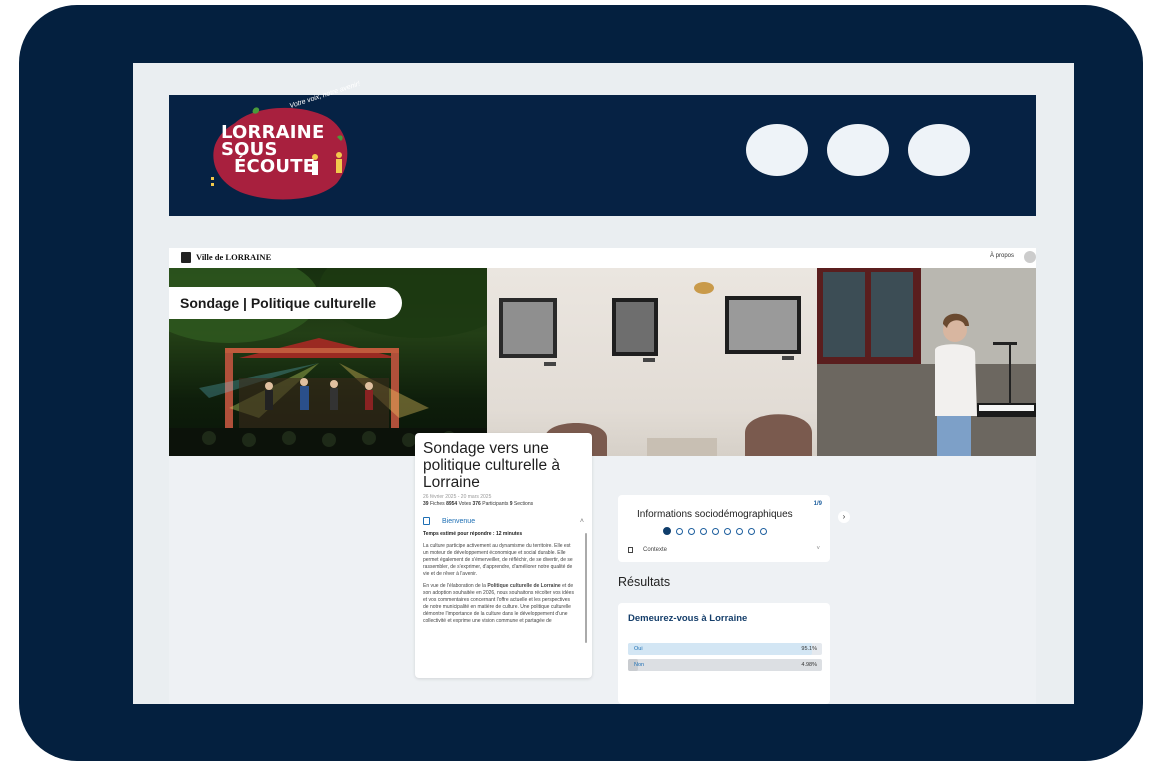 This screenshot has width=1153, height=765. I want to click on answer-percent: 4.98%, so click(809, 665).